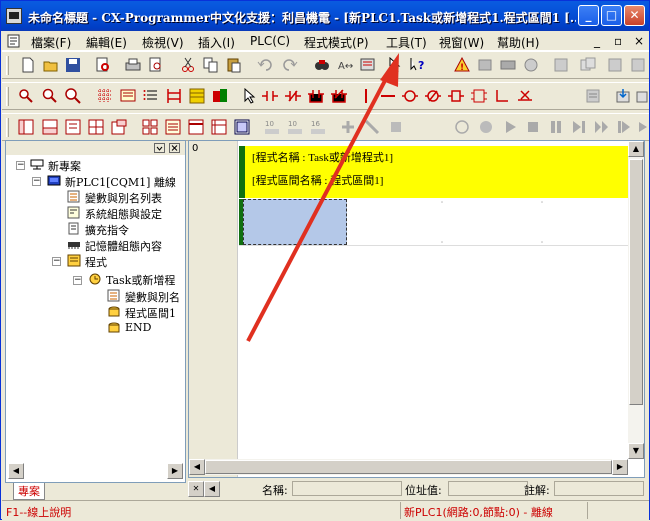 The image size is (650, 521). I want to click on annotation-arrow, so click(322, 197).